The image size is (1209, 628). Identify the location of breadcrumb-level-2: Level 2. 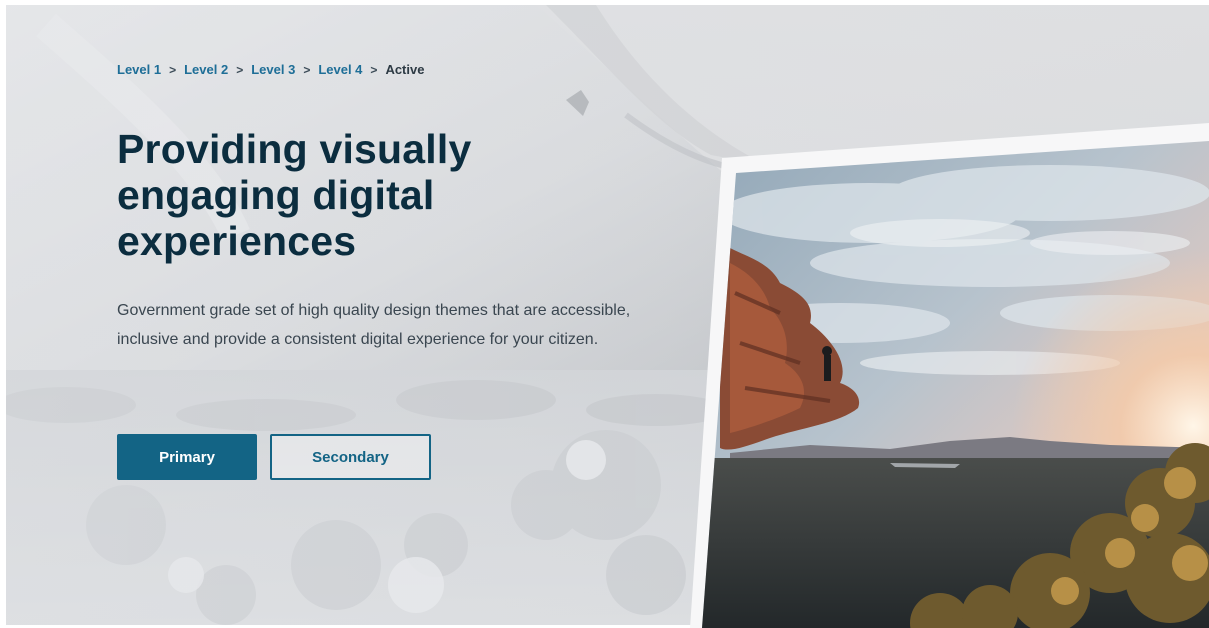
(206, 69).